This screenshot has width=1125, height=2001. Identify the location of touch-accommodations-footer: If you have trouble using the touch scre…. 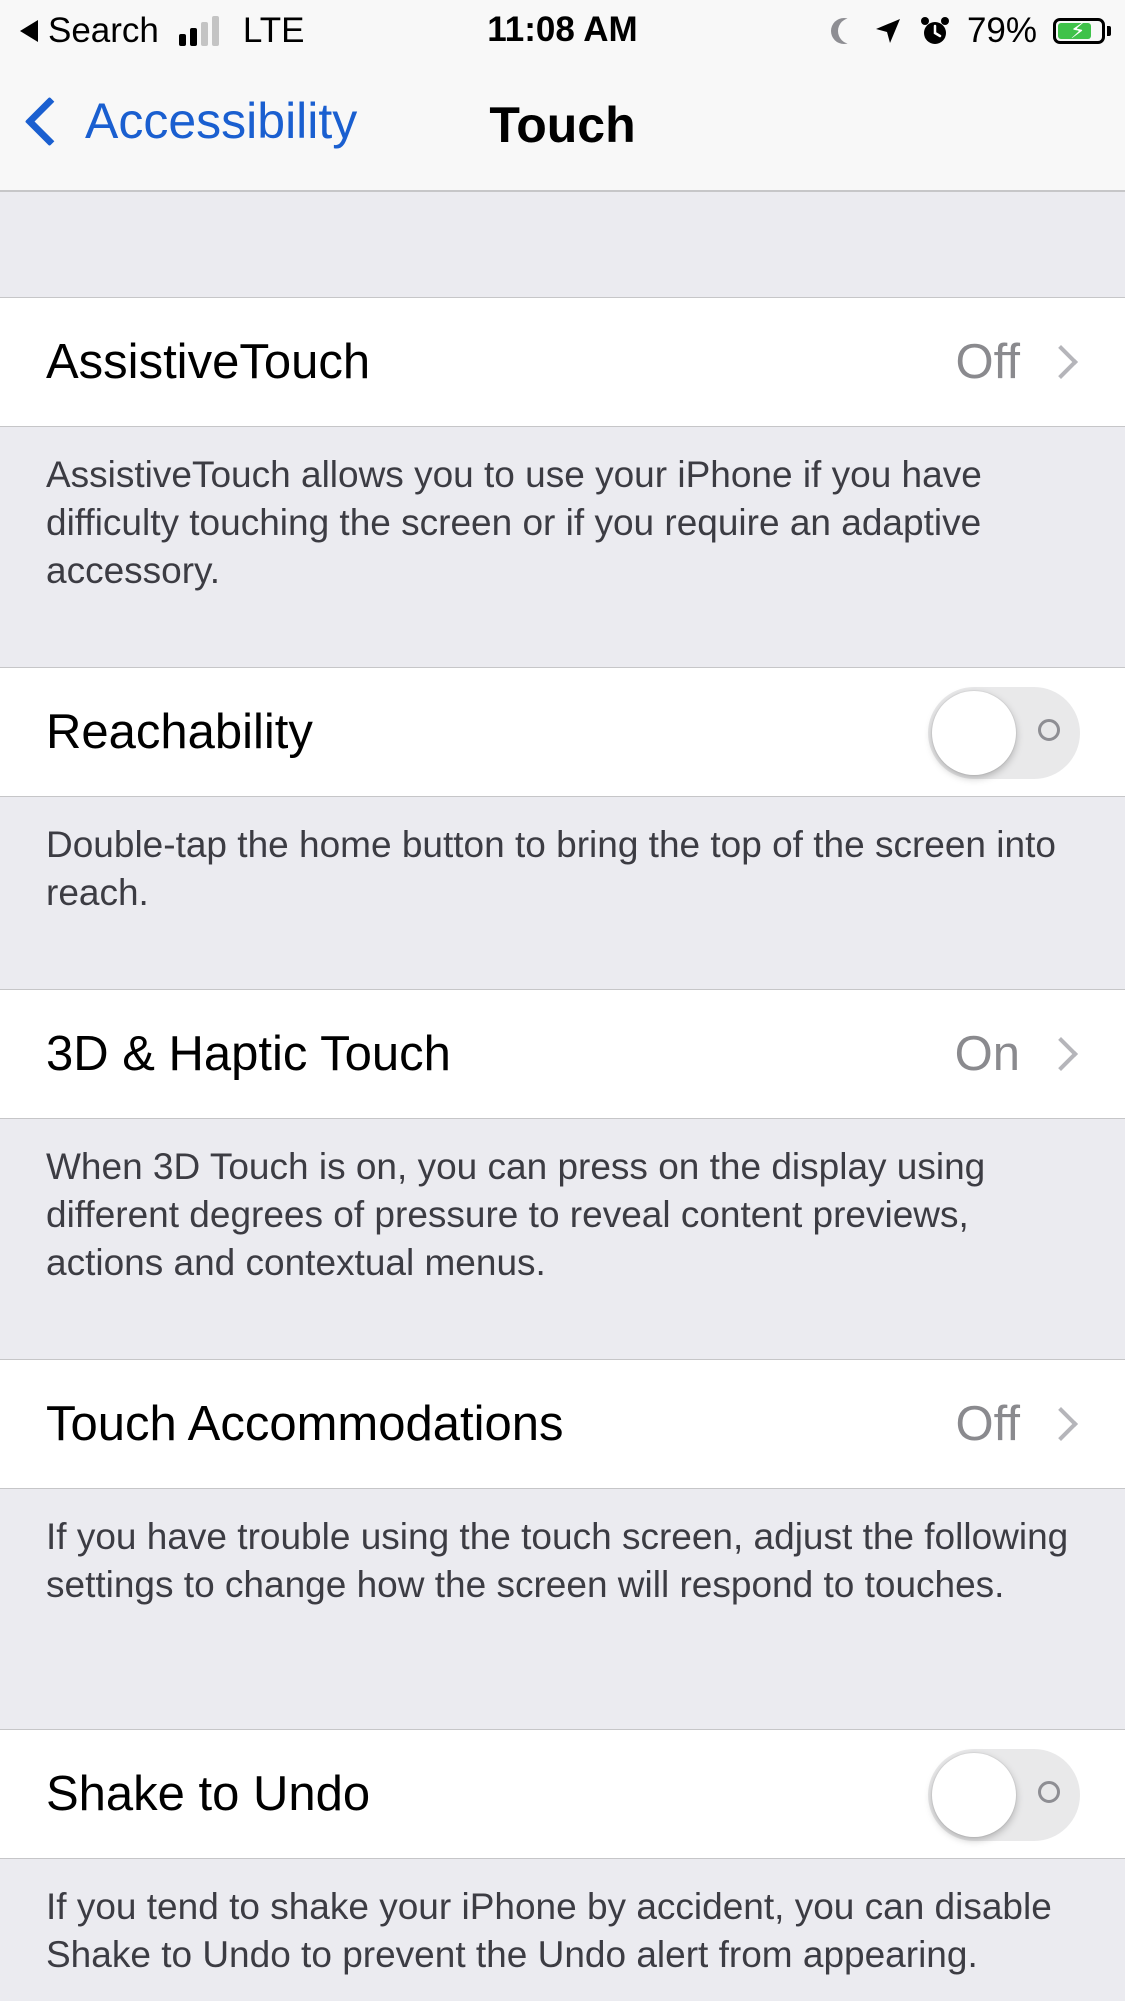
(557, 1560).